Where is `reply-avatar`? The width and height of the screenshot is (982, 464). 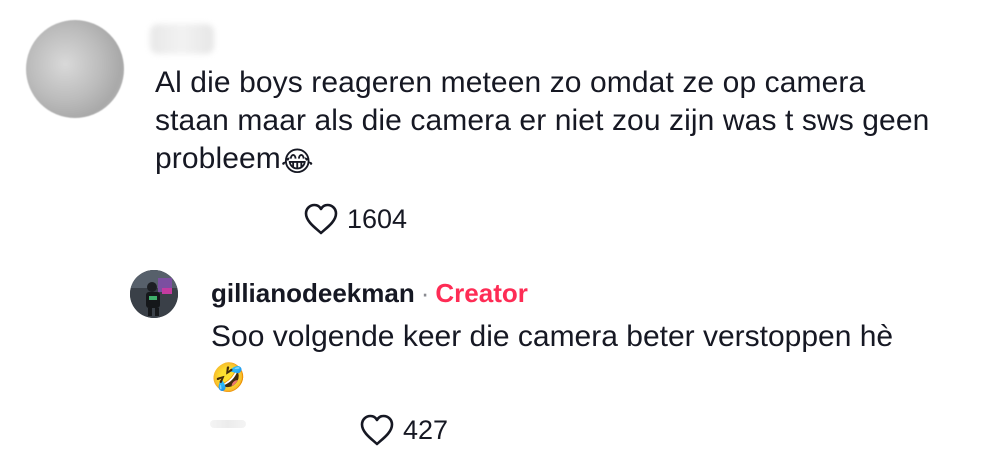 reply-avatar is located at coordinates (154, 294).